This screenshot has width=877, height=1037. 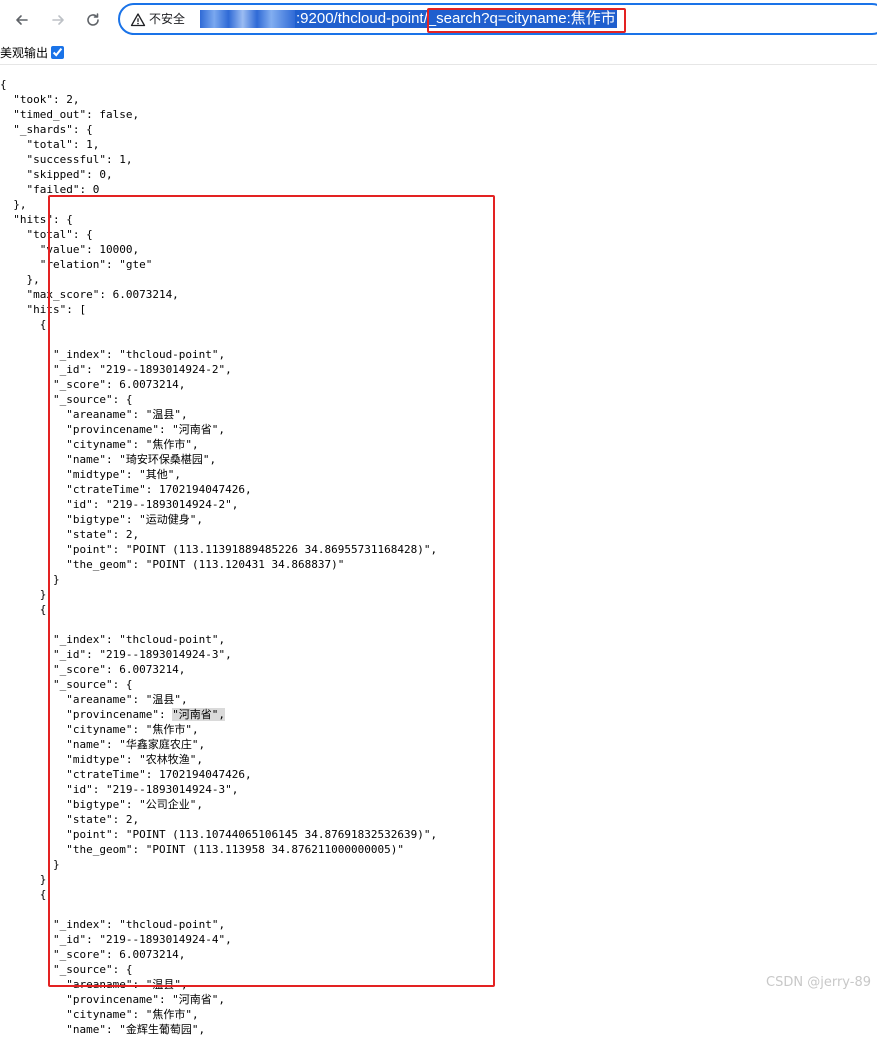 What do you see at coordinates (89, 294) in the screenshot?
I see `json-line: "max_score": 6.0073214,` at bounding box center [89, 294].